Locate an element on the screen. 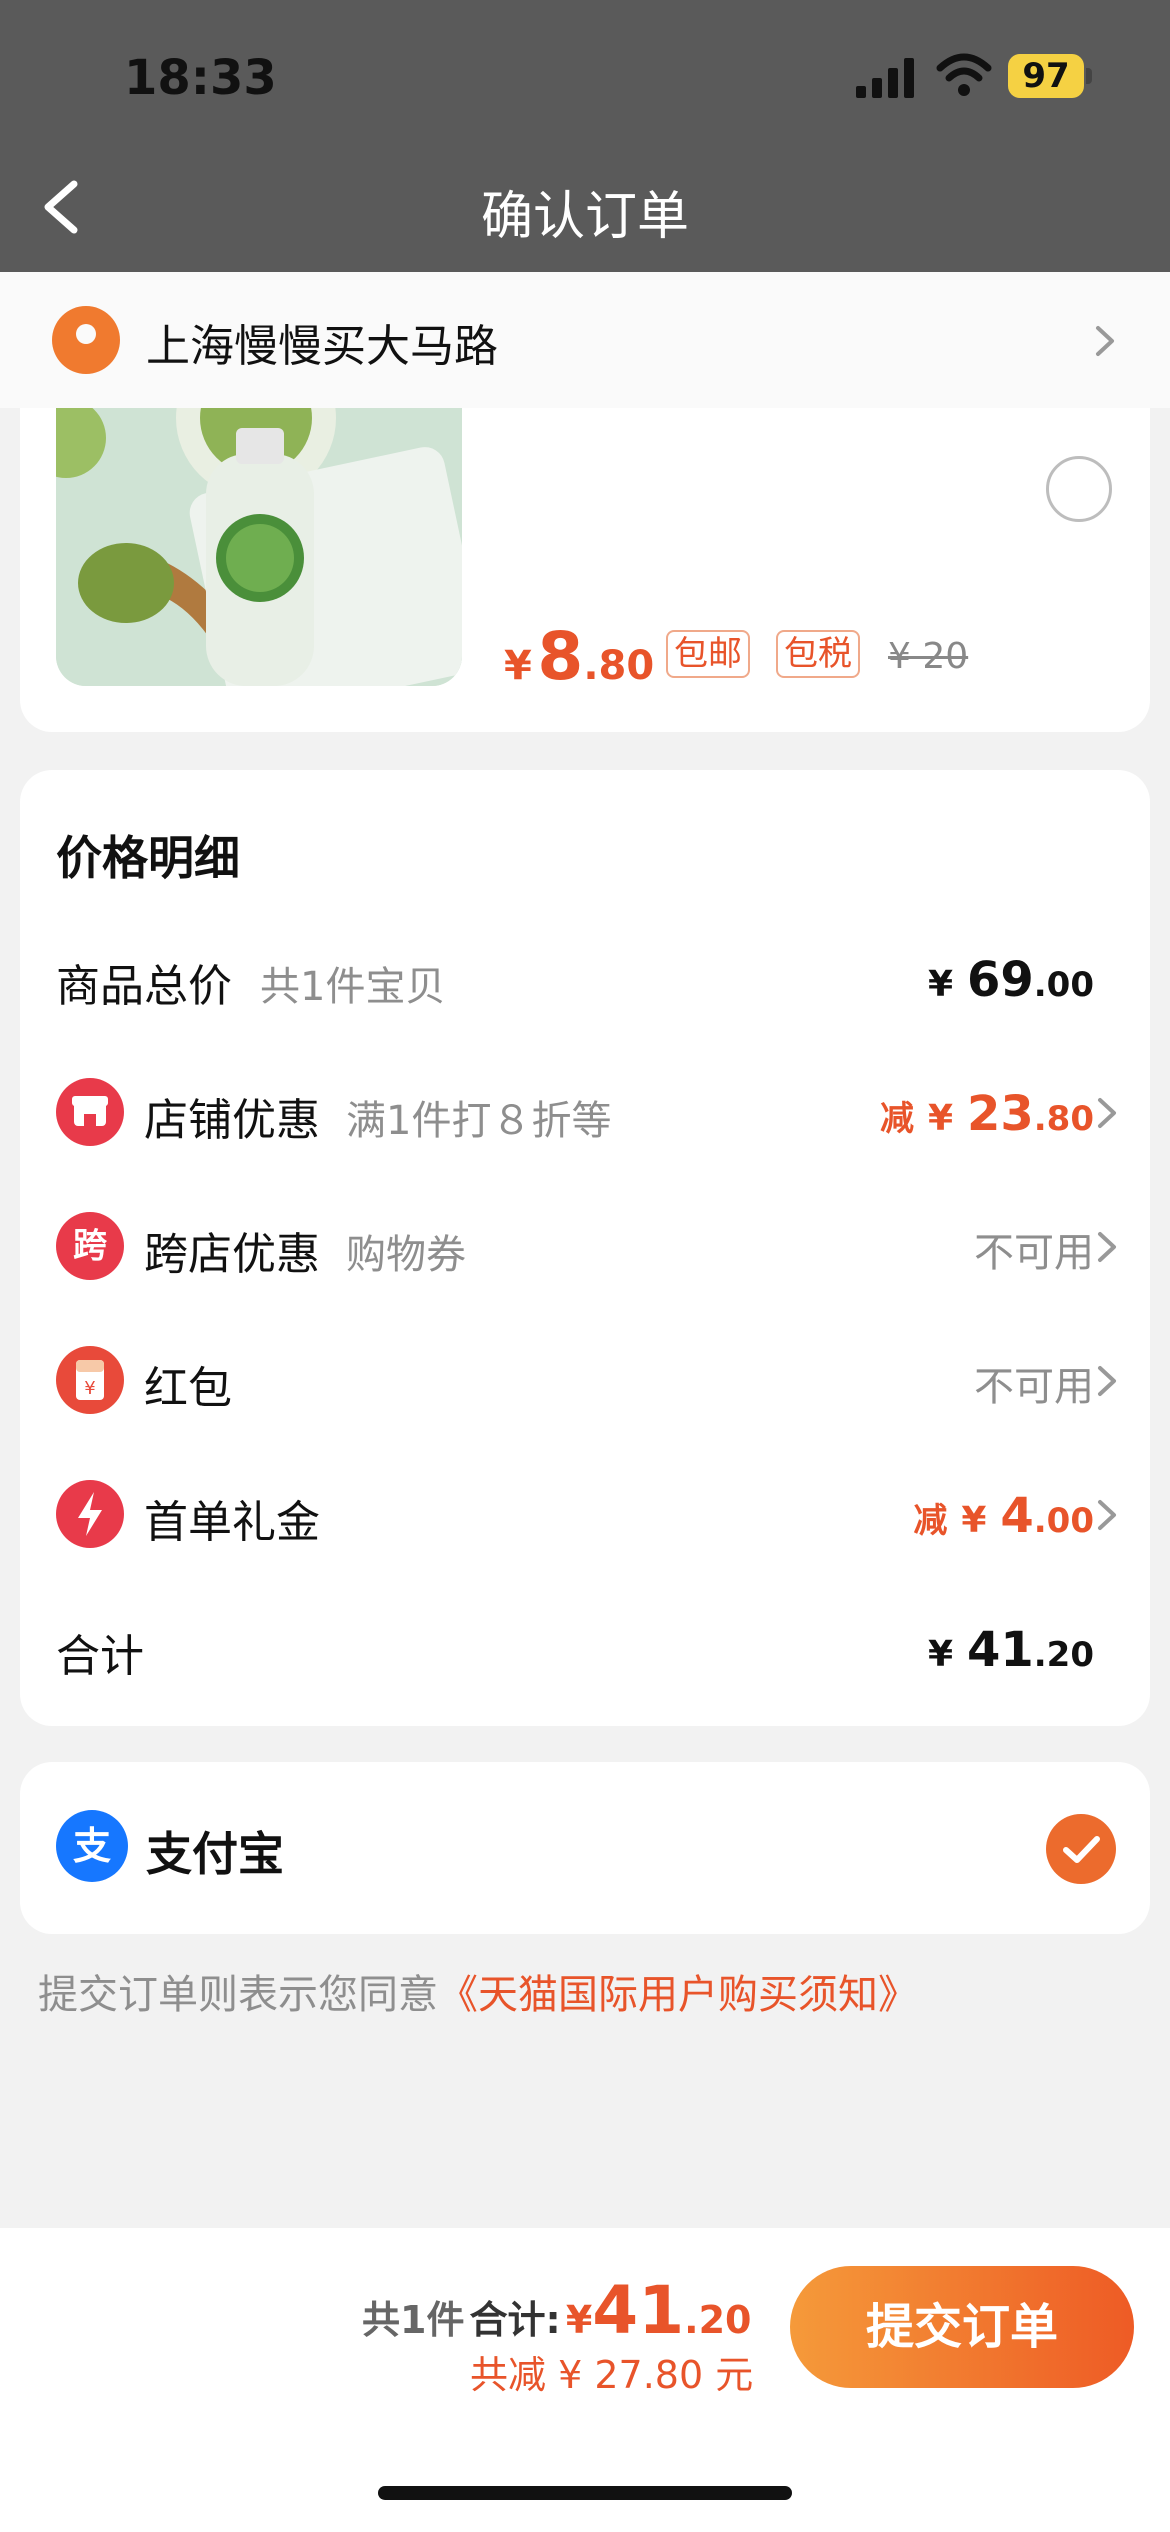  agreement-link: 《天猫国际用户购买须知》 is located at coordinates (678, 1995).